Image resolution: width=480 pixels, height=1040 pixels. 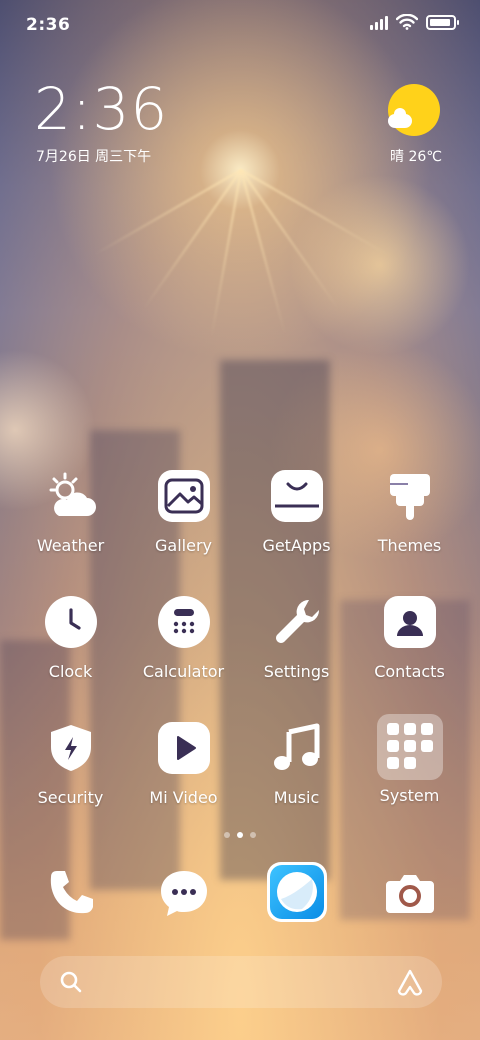 I want to click on dock, so click(x=240, y=893).